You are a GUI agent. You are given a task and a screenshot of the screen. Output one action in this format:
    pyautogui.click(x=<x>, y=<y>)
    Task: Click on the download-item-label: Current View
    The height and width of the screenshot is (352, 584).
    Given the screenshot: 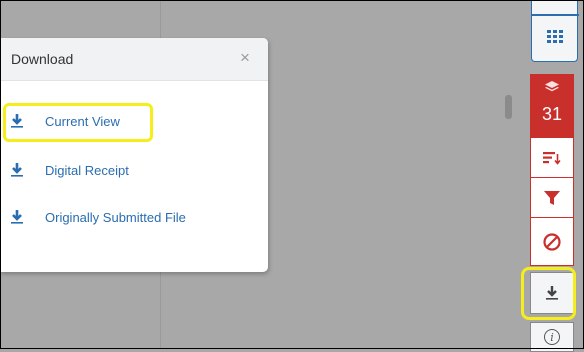 What is the action you would take?
    pyautogui.click(x=82, y=121)
    